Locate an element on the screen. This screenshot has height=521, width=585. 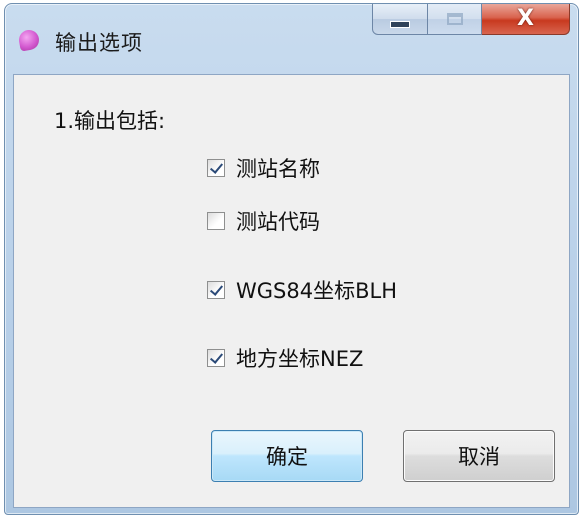
minimize-button is located at coordinates (400, 19).